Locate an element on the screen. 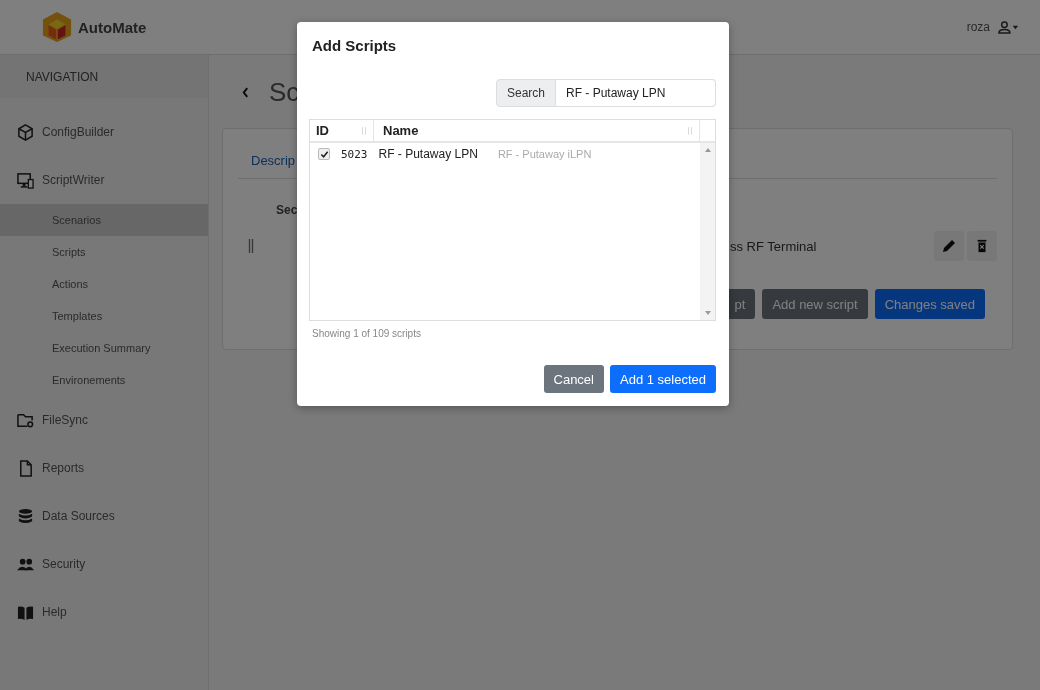 This screenshot has height=690, width=1040. pencil-icon is located at coordinates (949, 246).